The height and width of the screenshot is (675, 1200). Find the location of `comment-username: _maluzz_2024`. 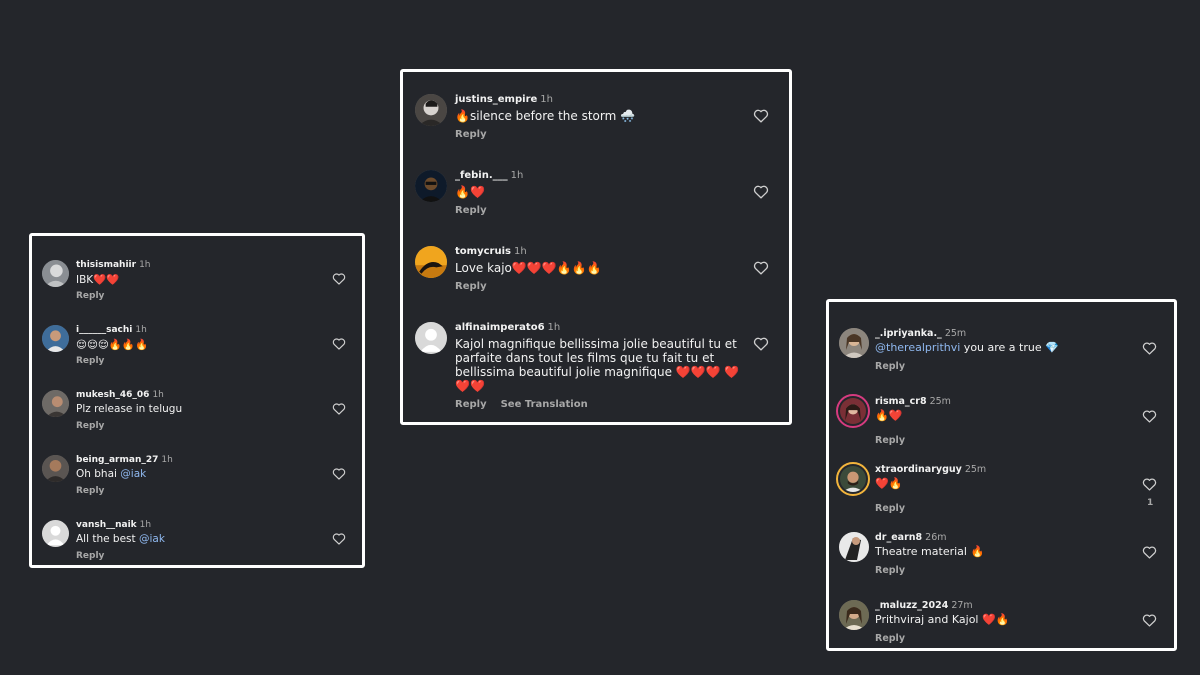

comment-username: _maluzz_2024 is located at coordinates (911, 605).